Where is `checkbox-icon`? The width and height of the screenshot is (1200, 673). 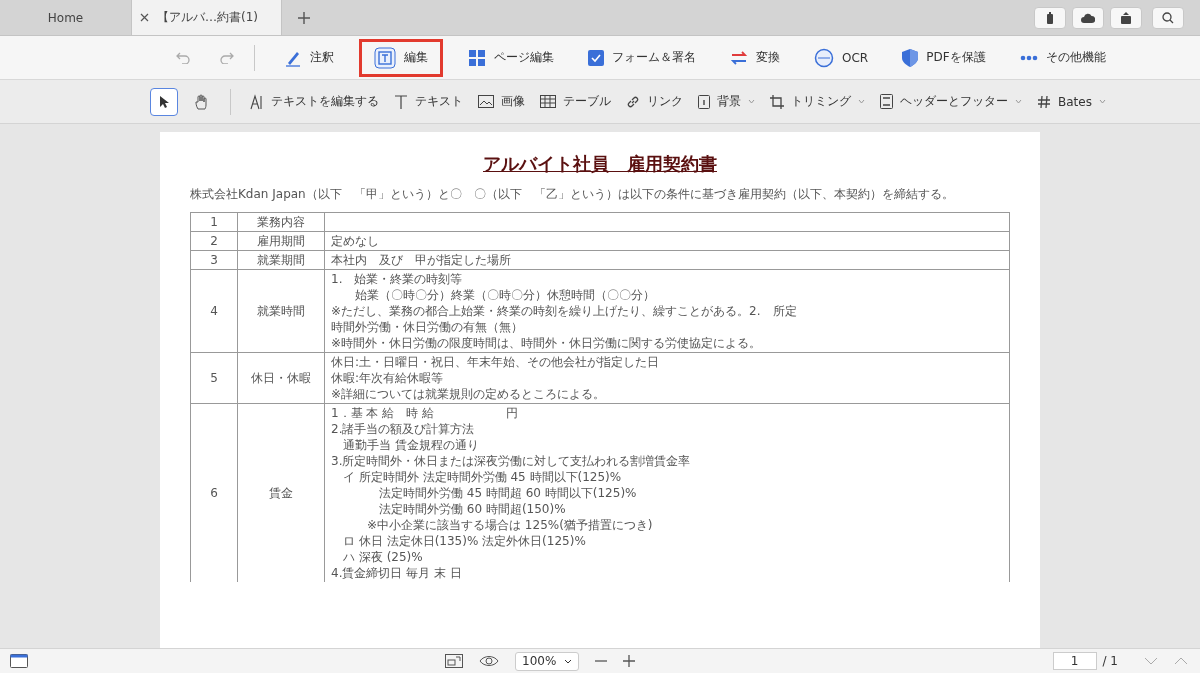
checkbox-icon is located at coordinates (596, 57).